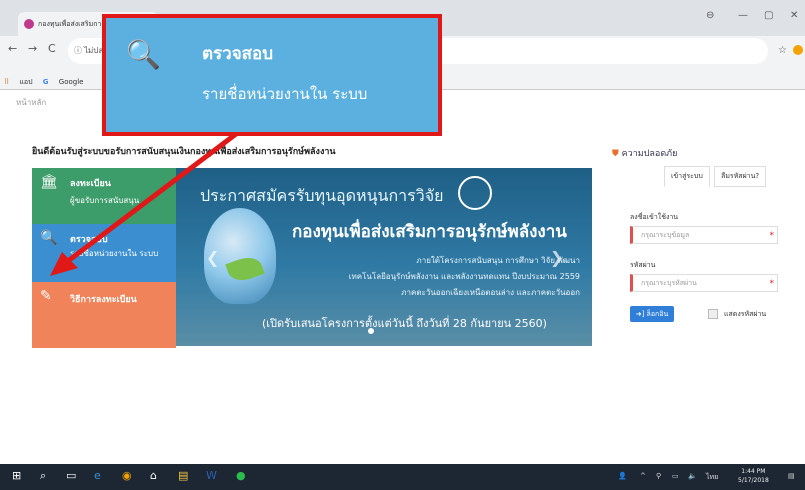 Image resolution: width=805 pixels, height=490 pixels. Describe the element at coordinates (241, 475) in the screenshot. I see `line-icon: ●` at that location.